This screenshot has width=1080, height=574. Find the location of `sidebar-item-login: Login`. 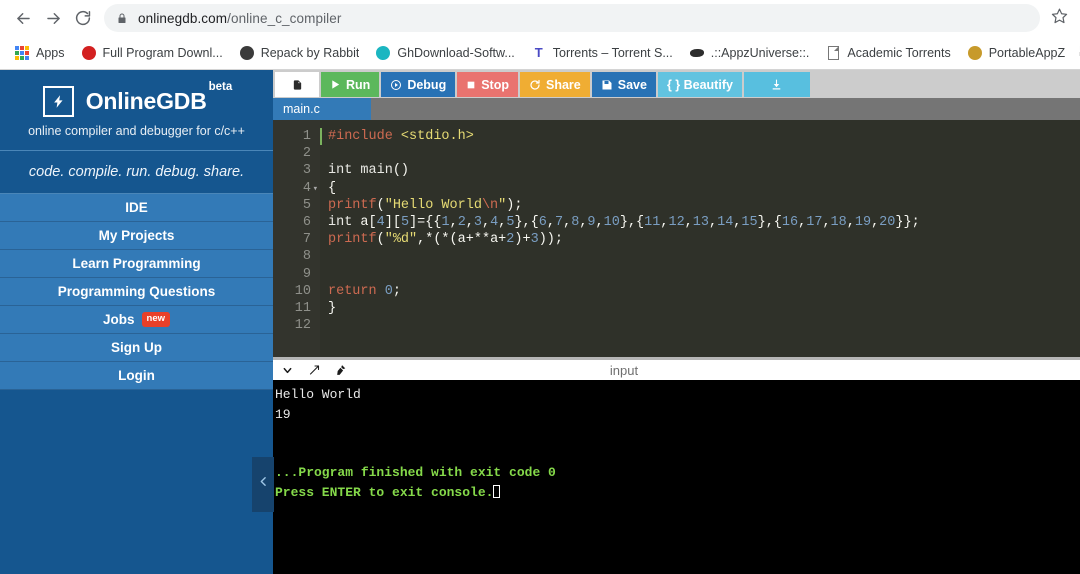

sidebar-item-login: Login is located at coordinates (136, 376).